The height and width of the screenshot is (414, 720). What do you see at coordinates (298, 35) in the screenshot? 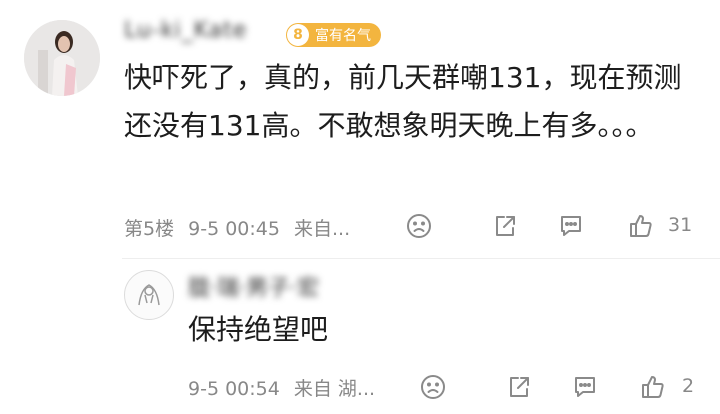
I see `level-number: 8` at bounding box center [298, 35].